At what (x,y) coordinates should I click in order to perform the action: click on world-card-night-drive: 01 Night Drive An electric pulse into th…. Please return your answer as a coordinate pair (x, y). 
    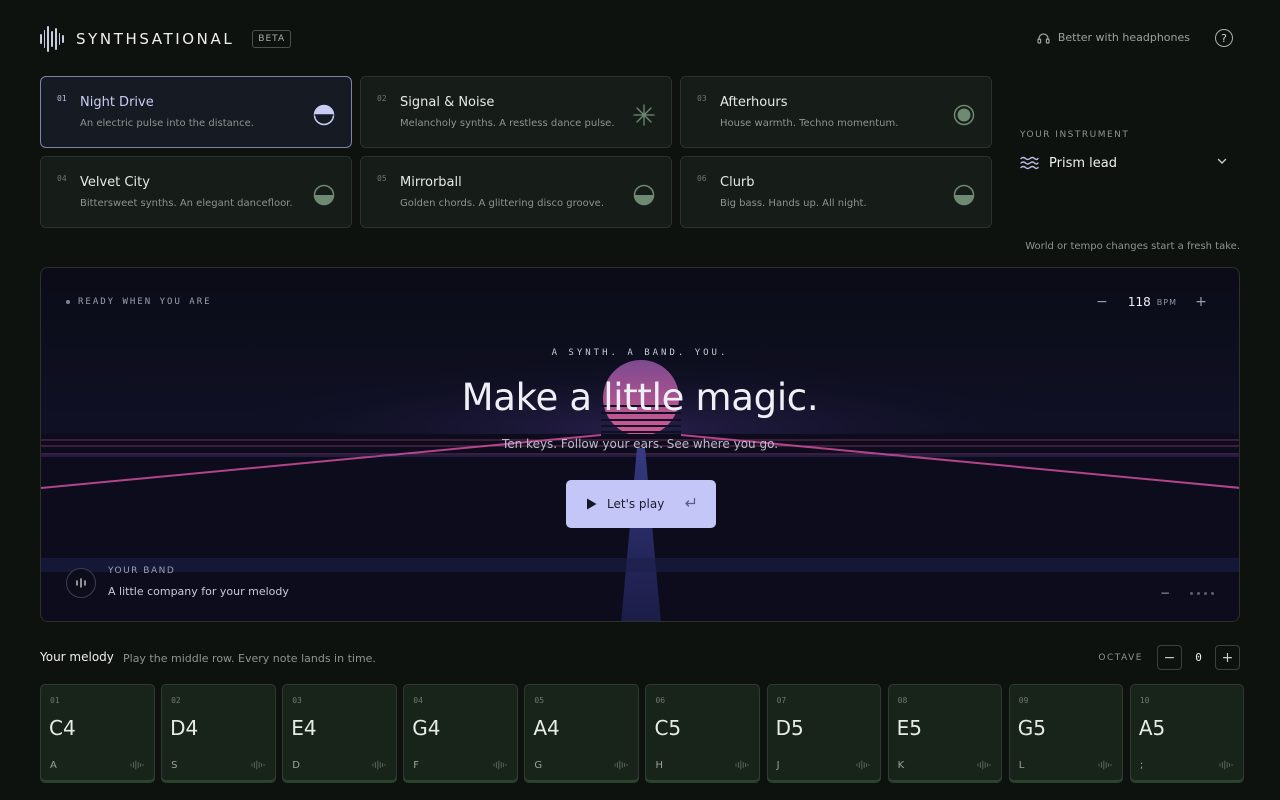
    Looking at the image, I should click on (196, 112).